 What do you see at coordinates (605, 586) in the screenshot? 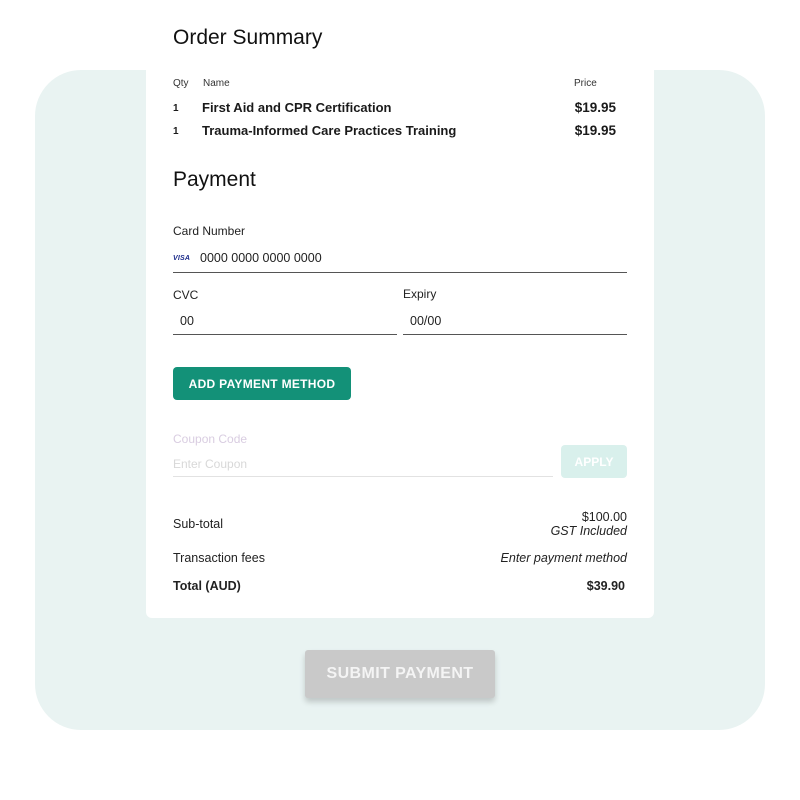
I see `total-value: $39.90` at bounding box center [605, 586].